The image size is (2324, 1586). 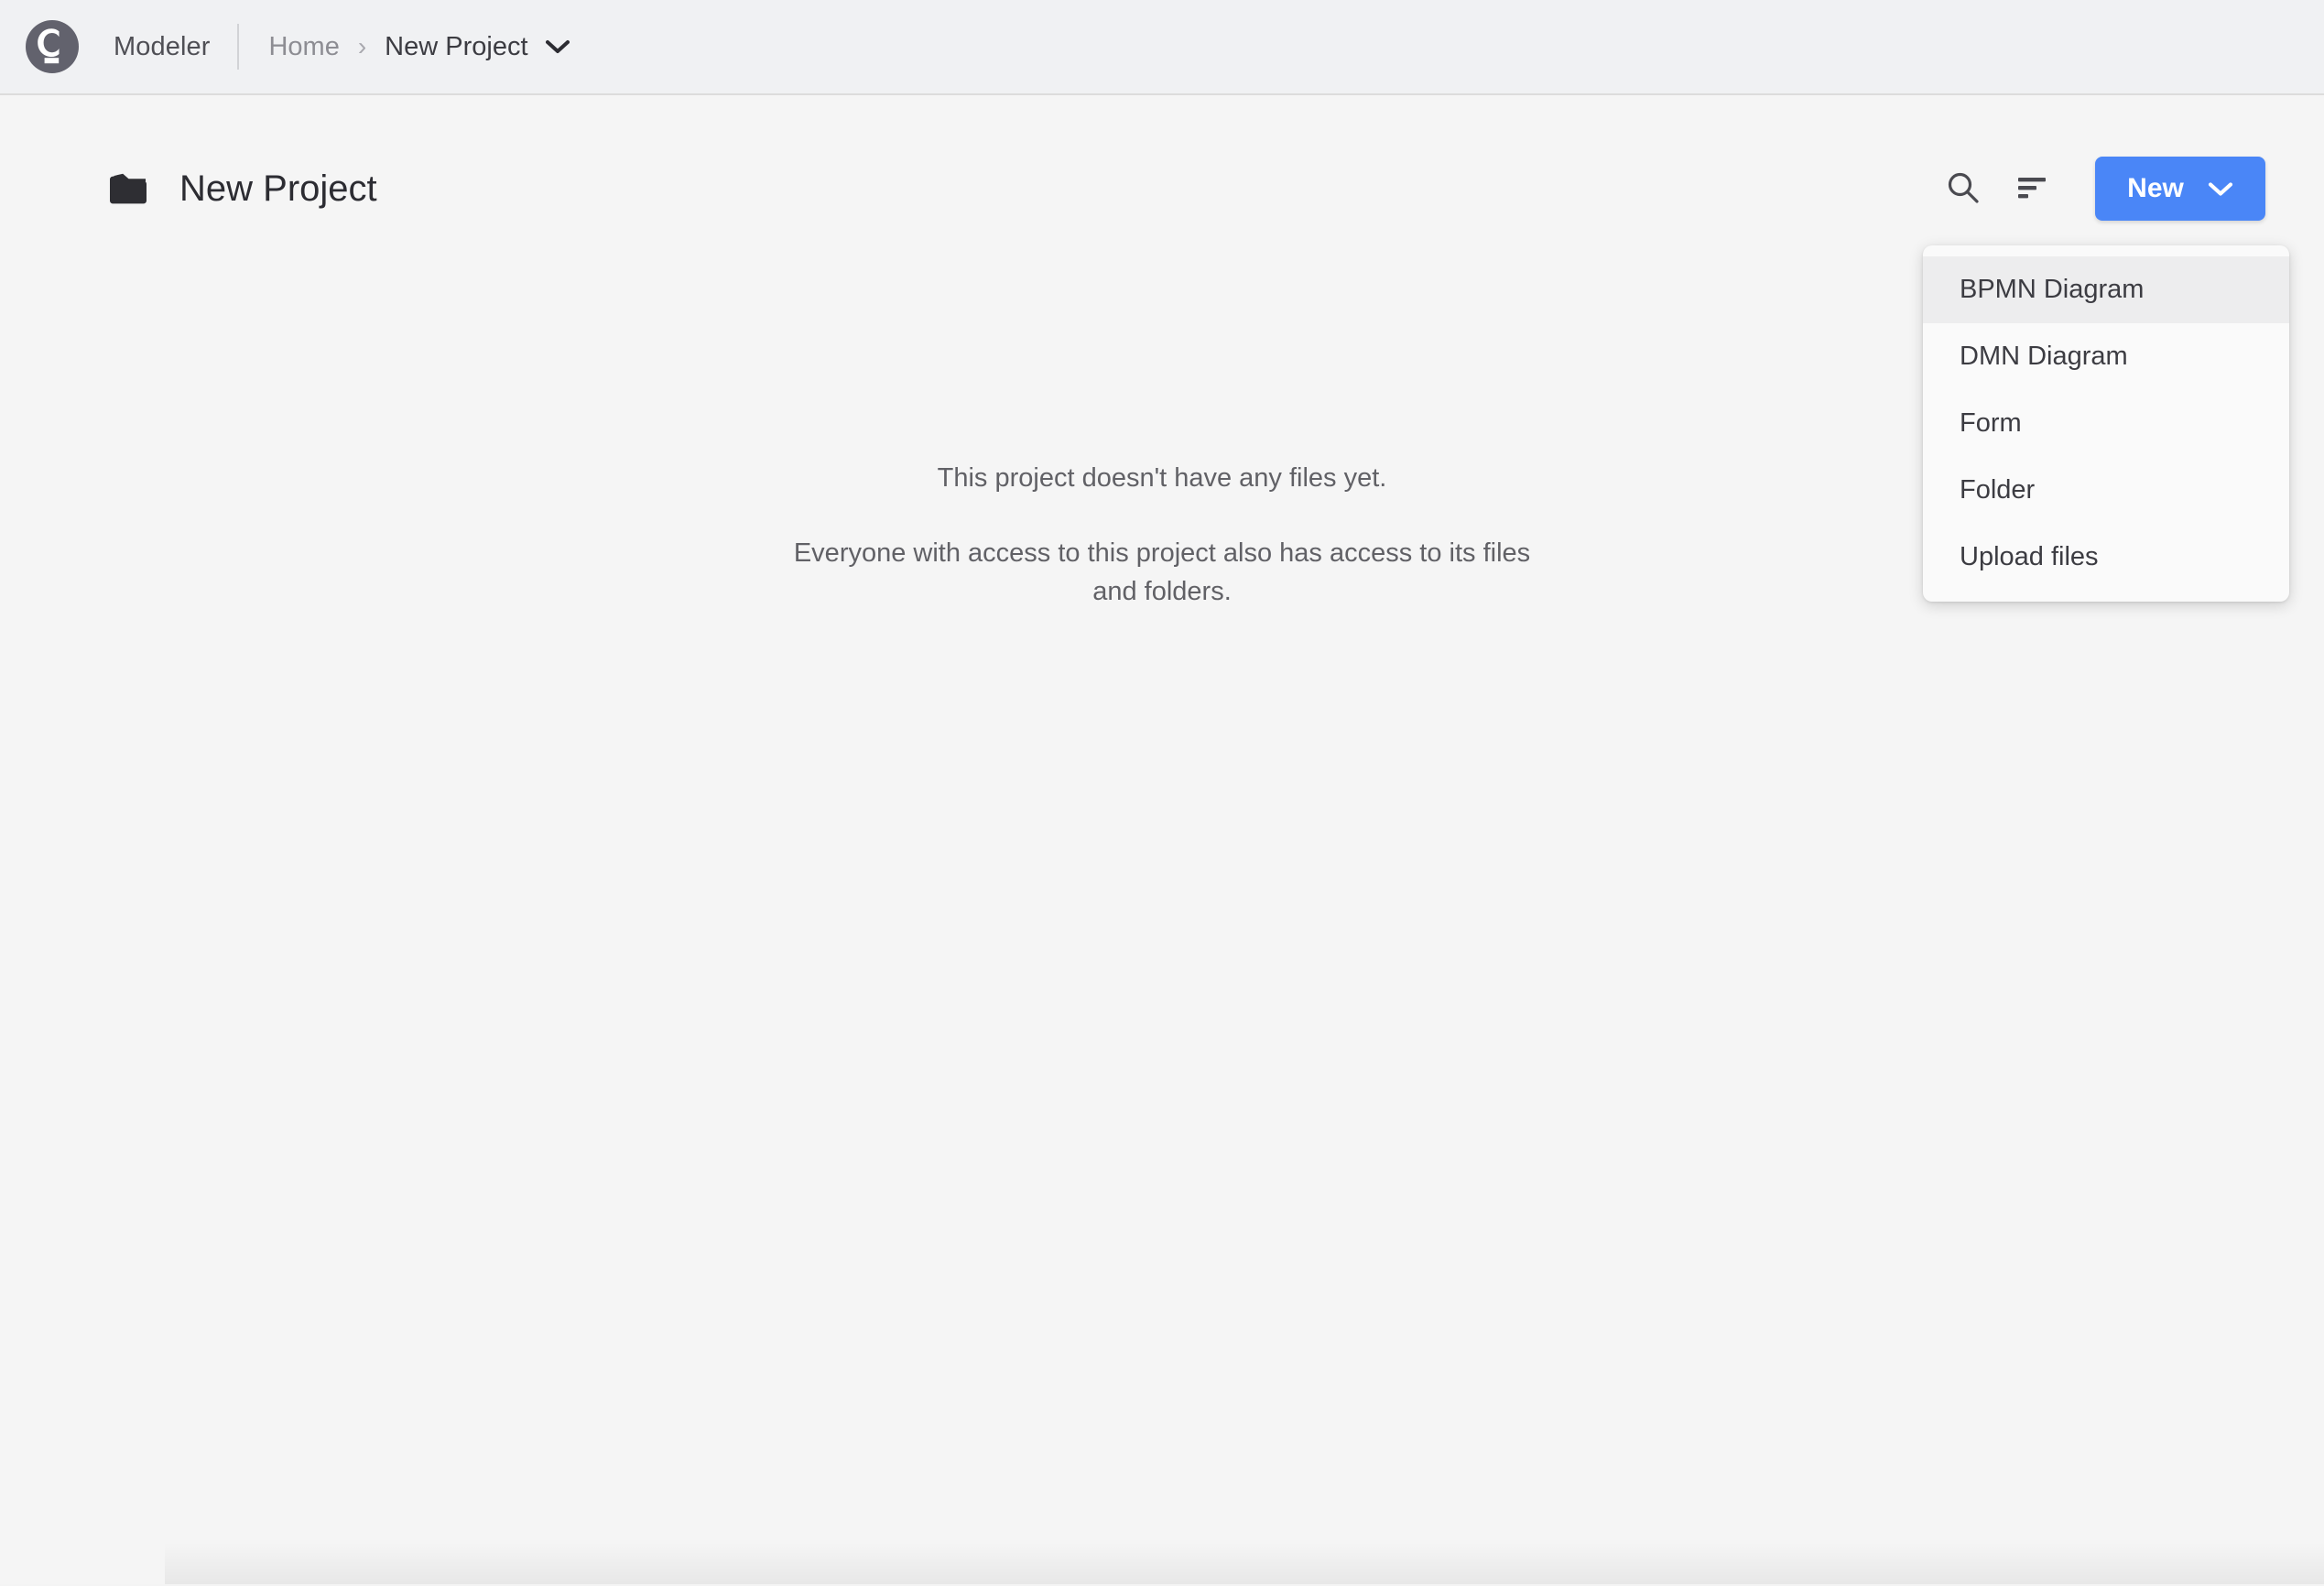 What do you see at coordinates (278, 188) in the screenshot?
I see `page-title: New Project` at bounding box center [278, 188].